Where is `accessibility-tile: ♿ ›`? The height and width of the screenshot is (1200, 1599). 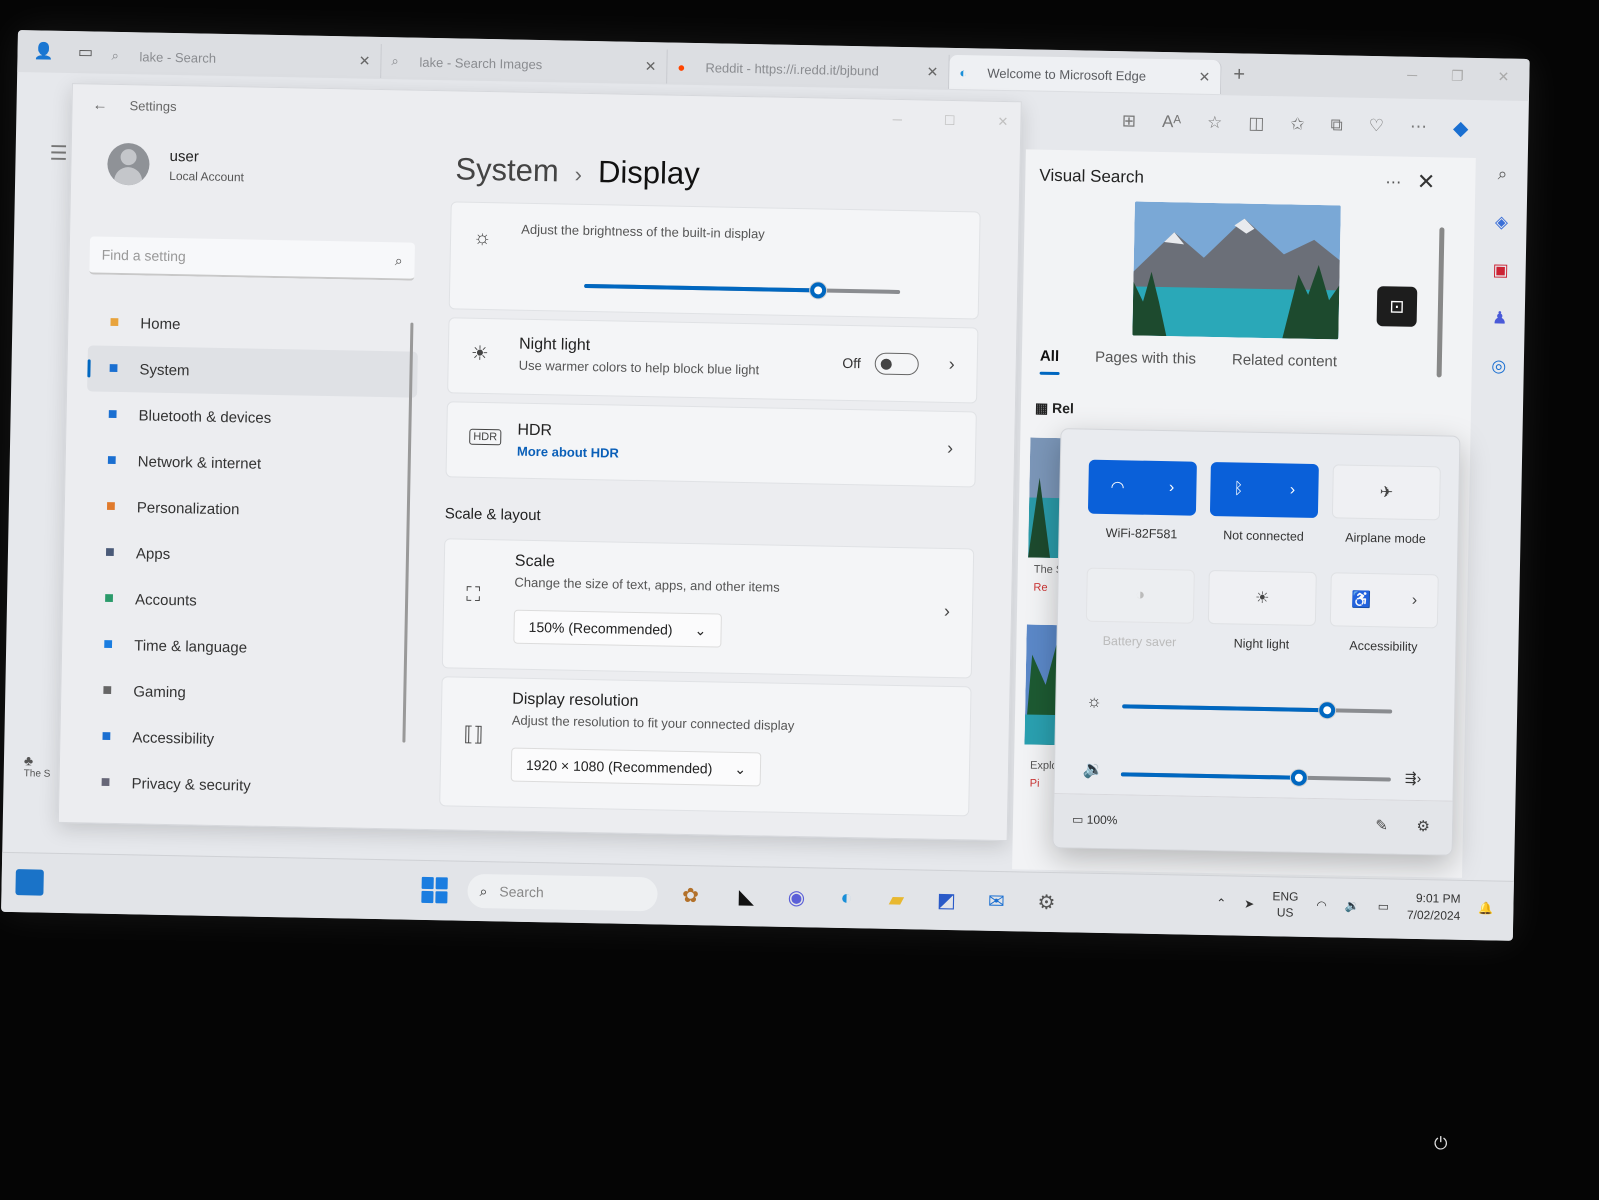
accessibility-tile: ♿ › is located at coordinates (1384, 600).